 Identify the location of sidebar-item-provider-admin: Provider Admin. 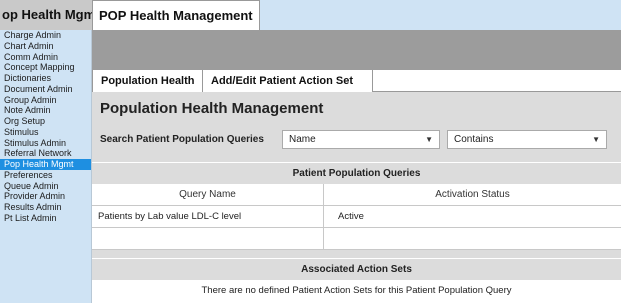
(45, 196).